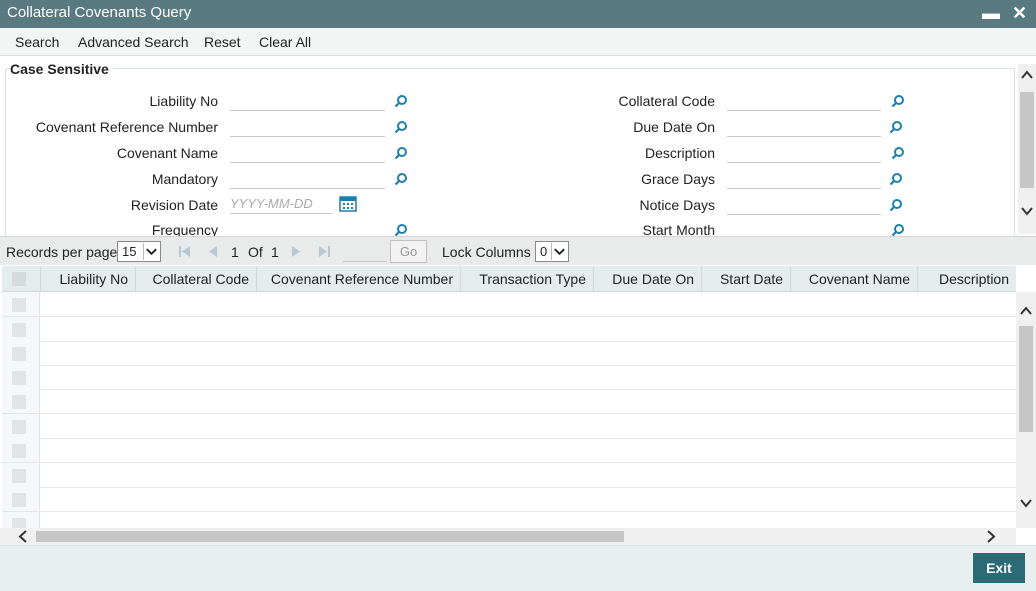 The image size is (1036, 591). What do you see at coordinates (401, 179) in the screenshot?
I see `mandatory-search-icon` at bounding box center [401, 179].